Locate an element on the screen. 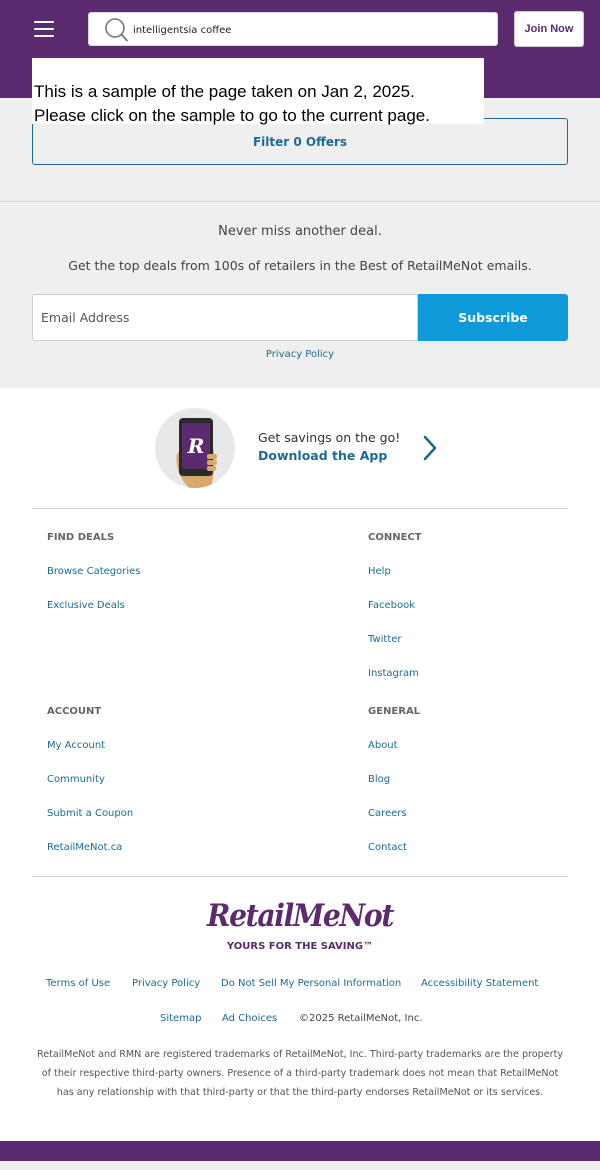 The width and height of the screenshot is (600, 1170). terms-of-use-link: Terms of Use is located at coordinates (78, 983).